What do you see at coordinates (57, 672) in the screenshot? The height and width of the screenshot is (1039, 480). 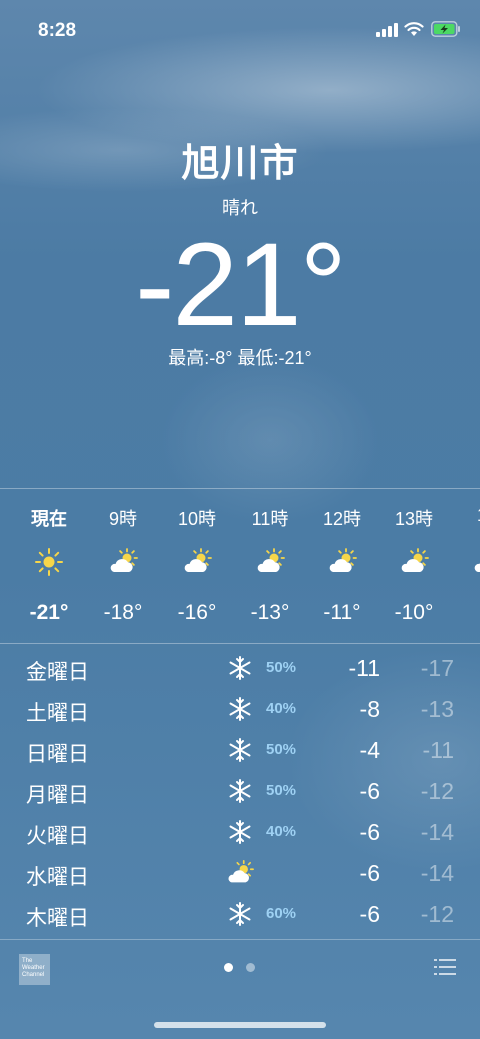 I see `day-name: 金曜日` at bounding box center [57, 672].